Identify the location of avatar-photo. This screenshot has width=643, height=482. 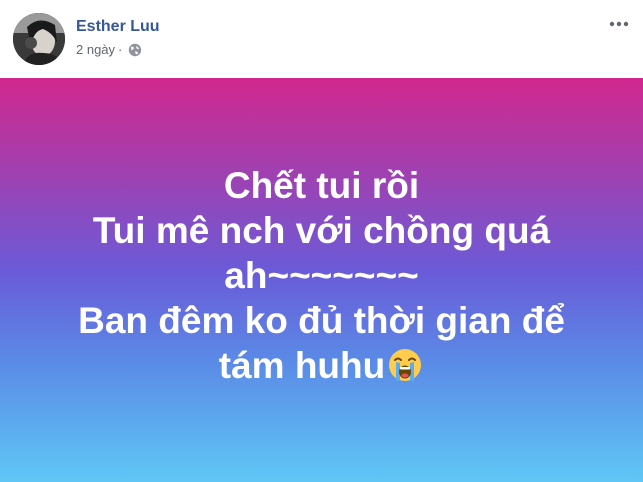
(39, 39).